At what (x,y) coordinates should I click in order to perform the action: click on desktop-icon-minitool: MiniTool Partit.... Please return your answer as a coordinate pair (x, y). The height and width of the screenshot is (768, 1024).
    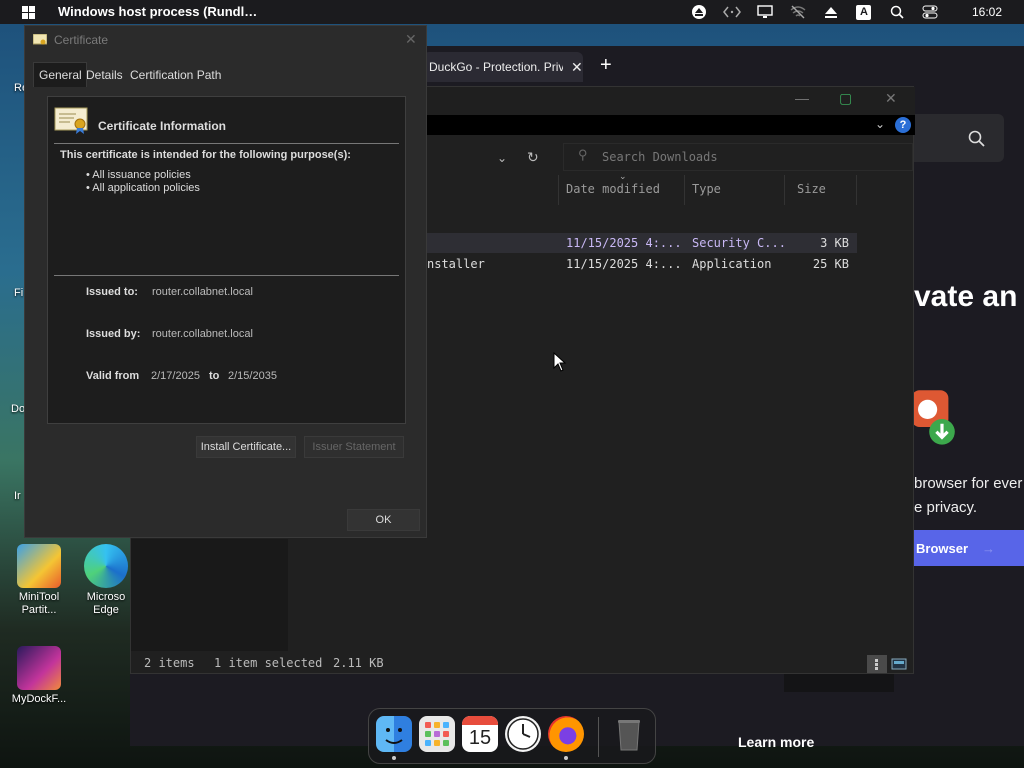
    Looking at the image, I should click on (39, 580).